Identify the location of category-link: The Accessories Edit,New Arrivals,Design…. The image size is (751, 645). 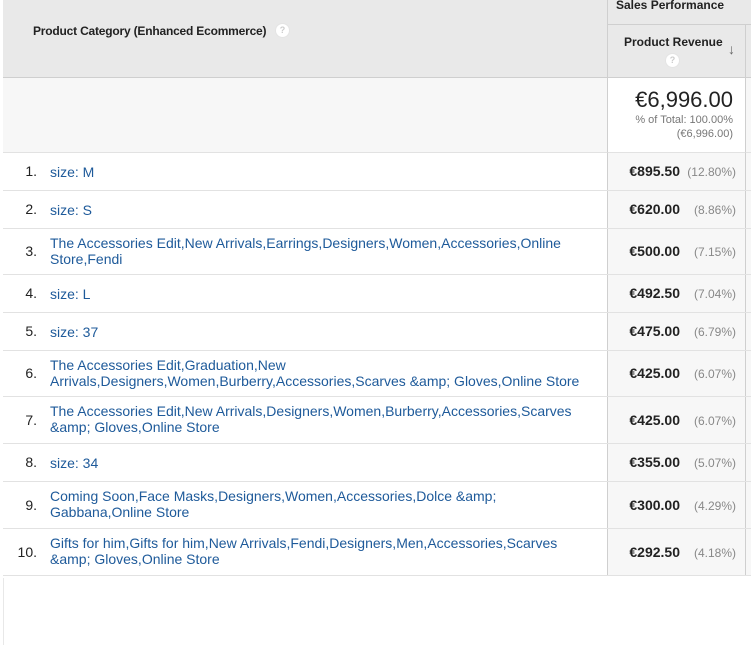
(320, 419).